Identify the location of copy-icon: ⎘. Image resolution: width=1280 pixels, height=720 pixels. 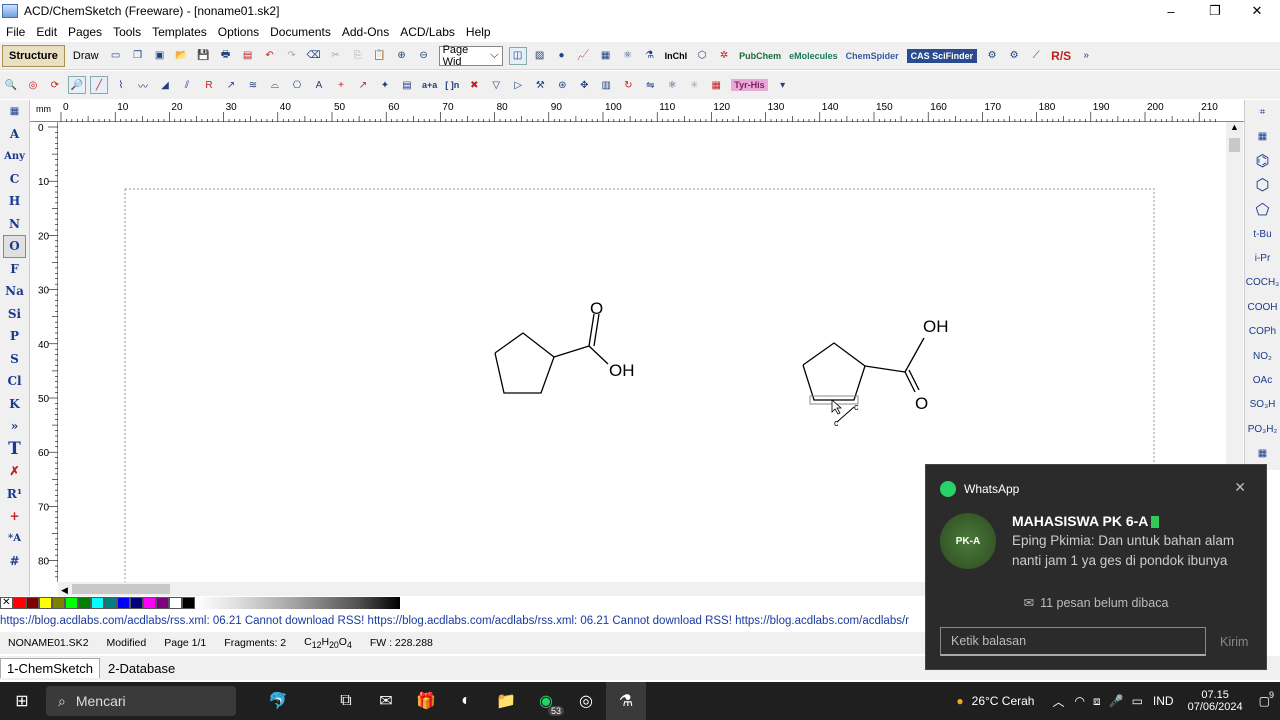
(358, 56).